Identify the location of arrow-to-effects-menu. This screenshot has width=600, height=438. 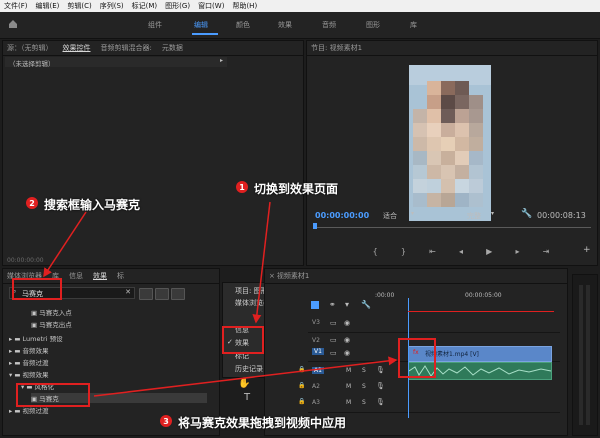
(261, 262).